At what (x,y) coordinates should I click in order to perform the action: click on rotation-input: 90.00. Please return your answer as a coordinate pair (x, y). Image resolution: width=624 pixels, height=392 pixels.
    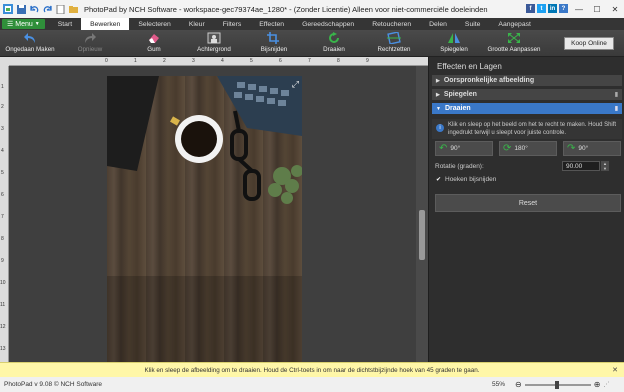
    Looking at the image, I should click on (581, 166).